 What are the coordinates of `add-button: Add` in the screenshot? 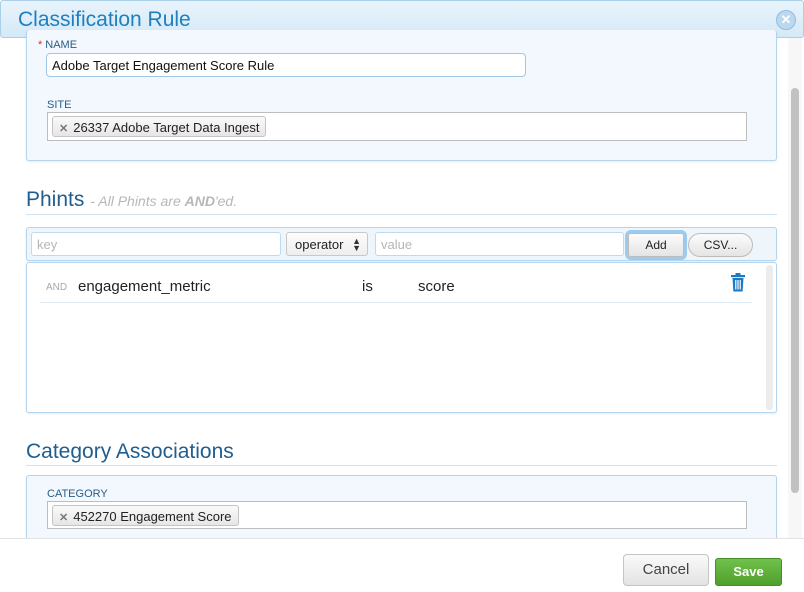 It's located at (656, 245).